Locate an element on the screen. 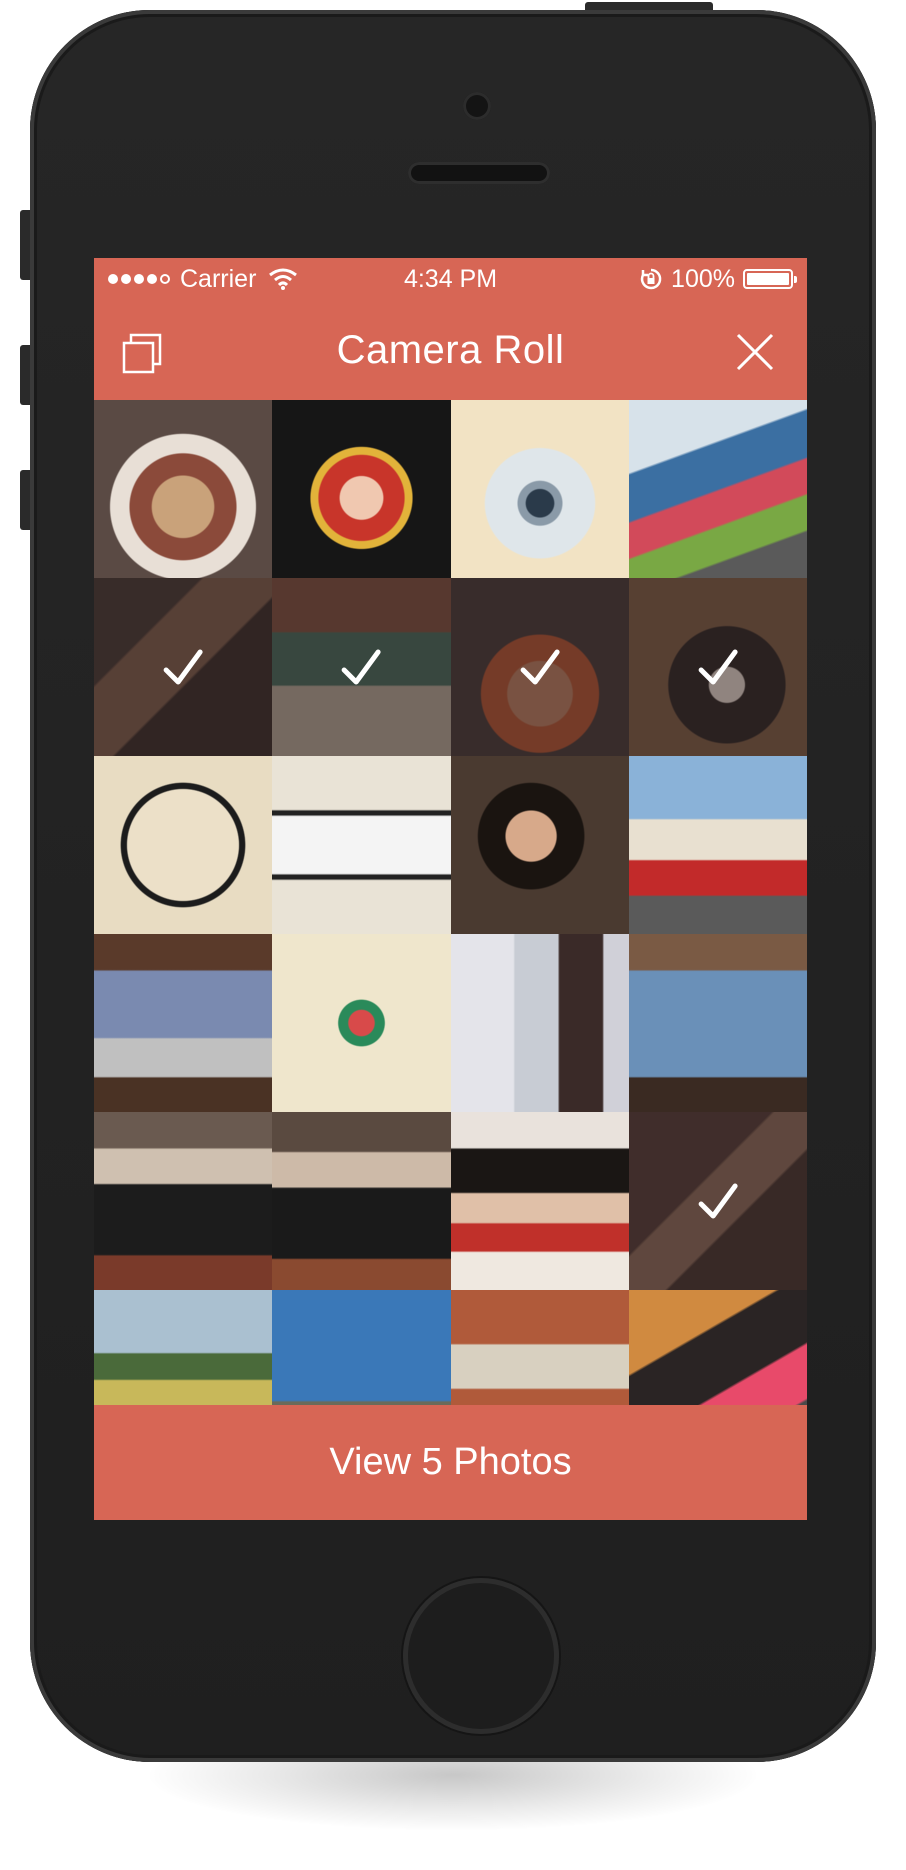  nav-bar: Camera Roll is located at coordinates (450, 350).